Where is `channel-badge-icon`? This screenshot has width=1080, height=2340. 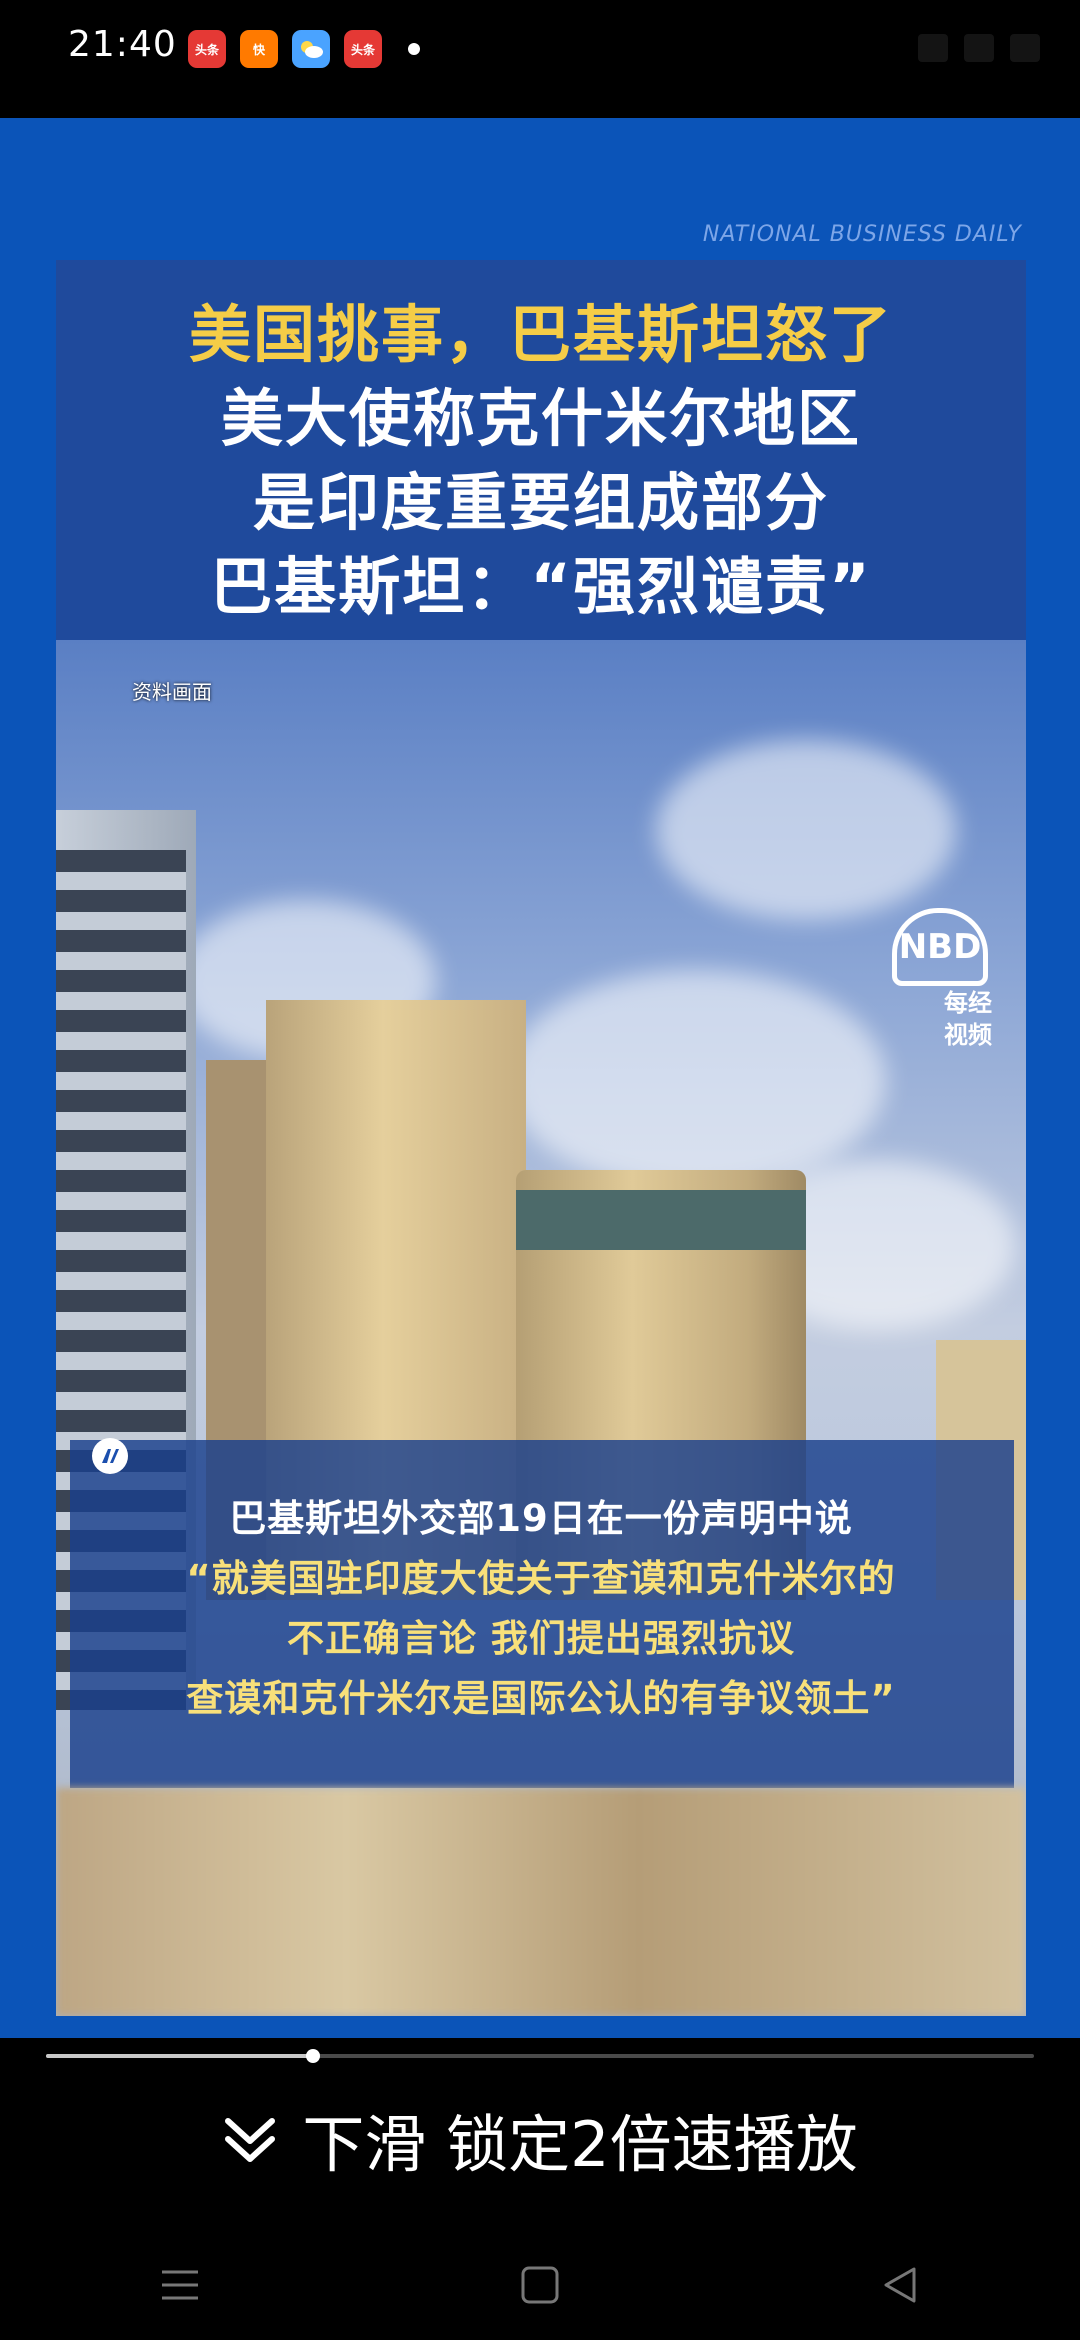 channel-badge-icon is located at coordinates (110, 1456).